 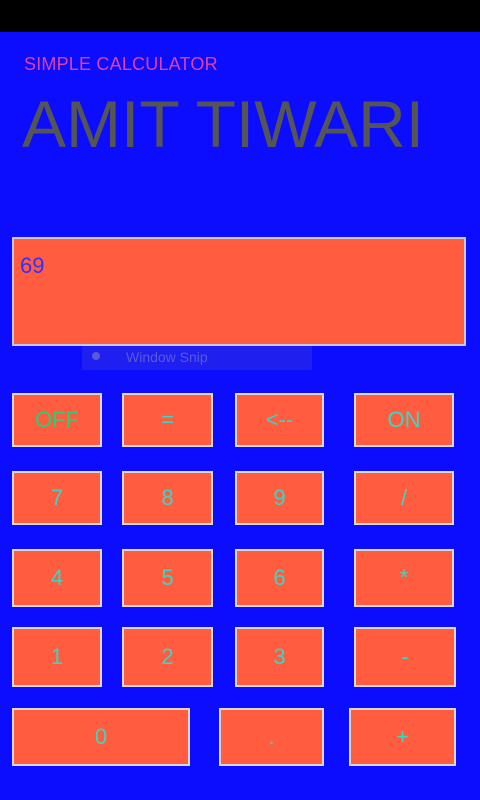 What do you see at coordinates (405, 657) in the screenshot?
I see `minus-button: -` at bounding box center [405, 657].